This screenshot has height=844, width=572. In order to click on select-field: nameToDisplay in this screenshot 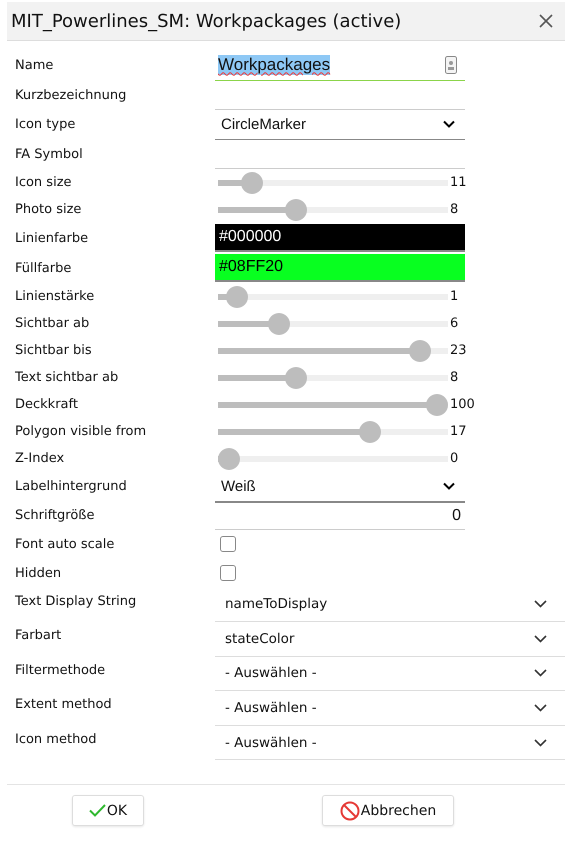, I will do `click(390, 605)`.